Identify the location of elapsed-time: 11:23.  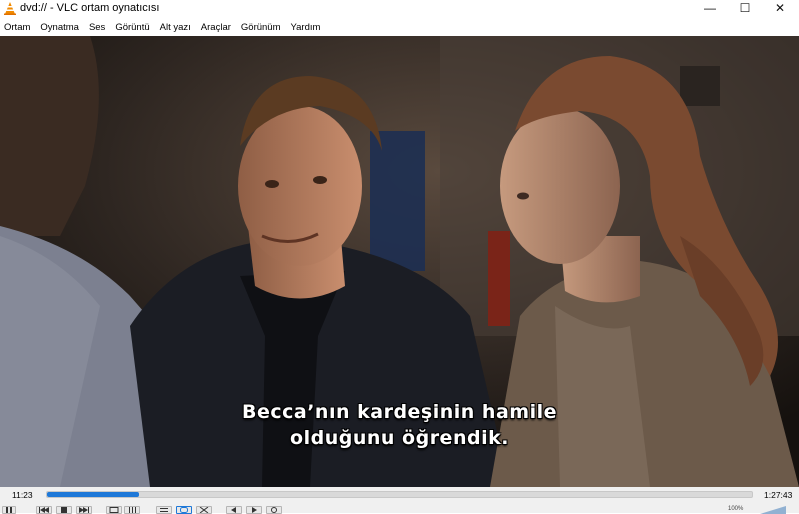
(22, 495).